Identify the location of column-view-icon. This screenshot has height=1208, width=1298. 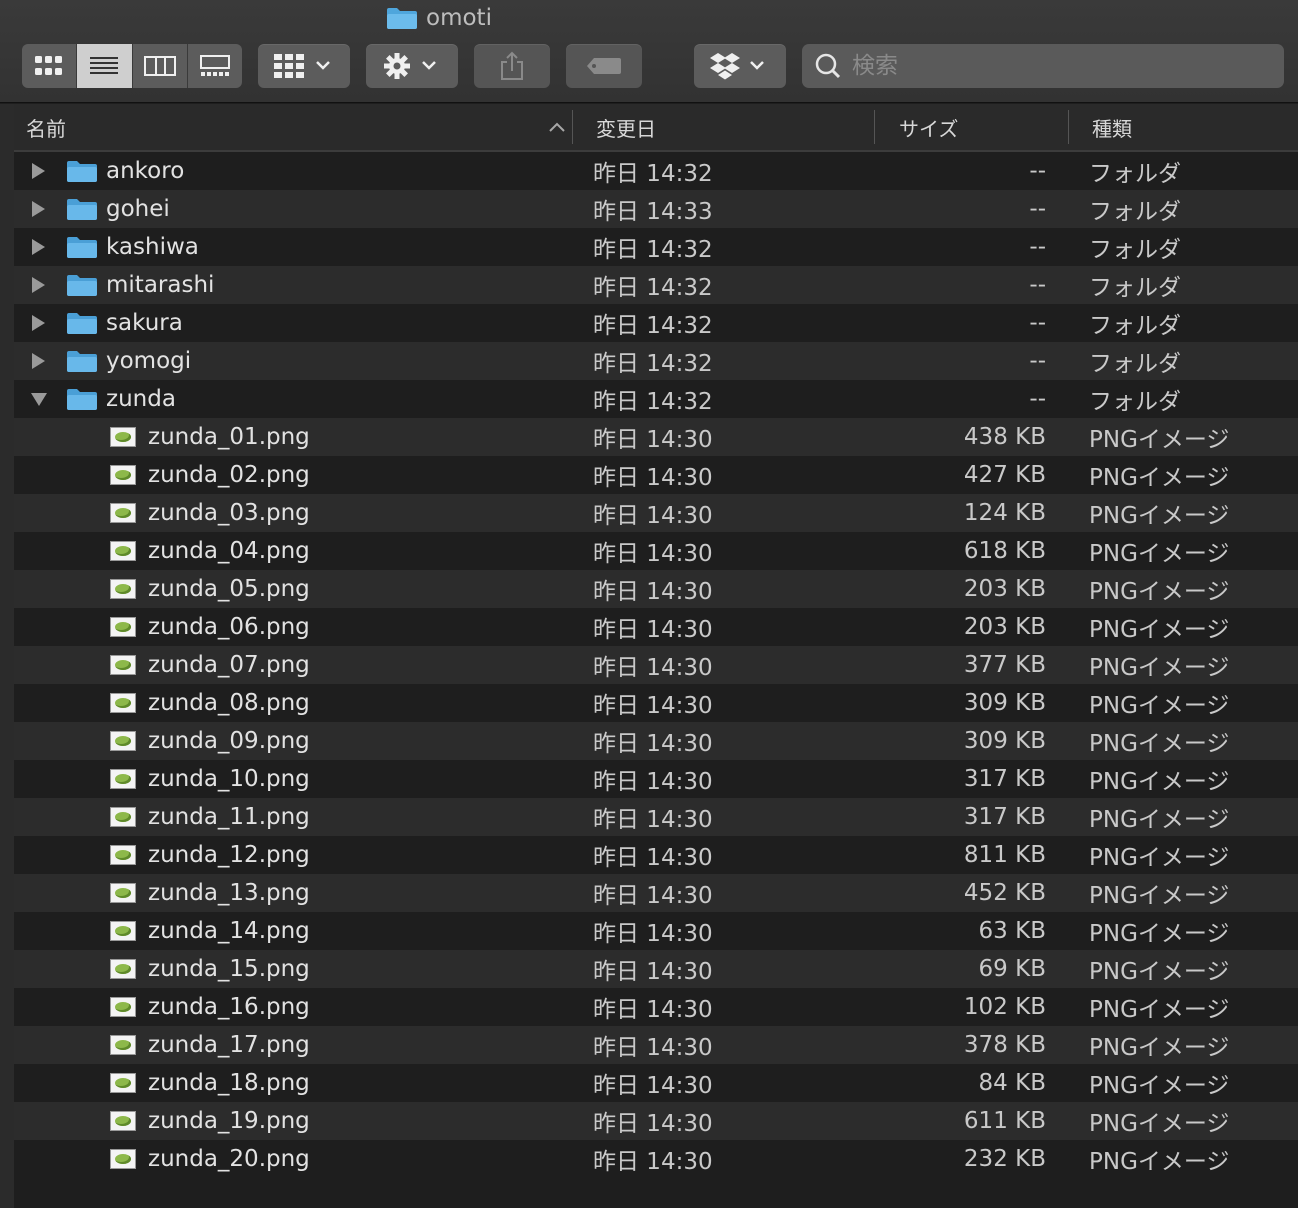
(159, 66).